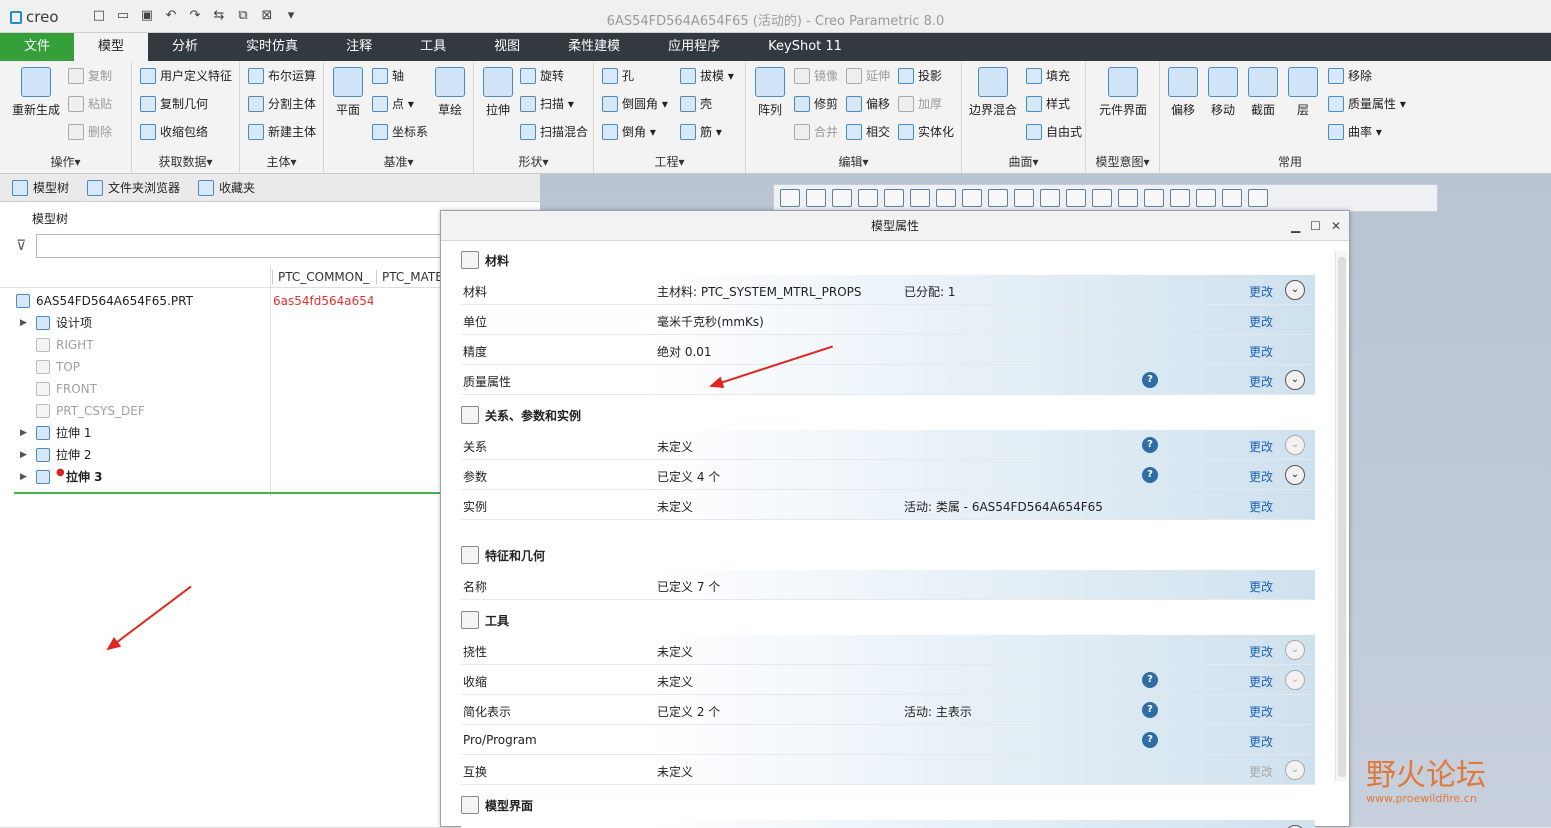 This screenshot has width=1551, height=828. What do you see at coordinates (816, 103) in the screenshot?
I see `trim-button: 修剪` at bounding box center [816, 103].